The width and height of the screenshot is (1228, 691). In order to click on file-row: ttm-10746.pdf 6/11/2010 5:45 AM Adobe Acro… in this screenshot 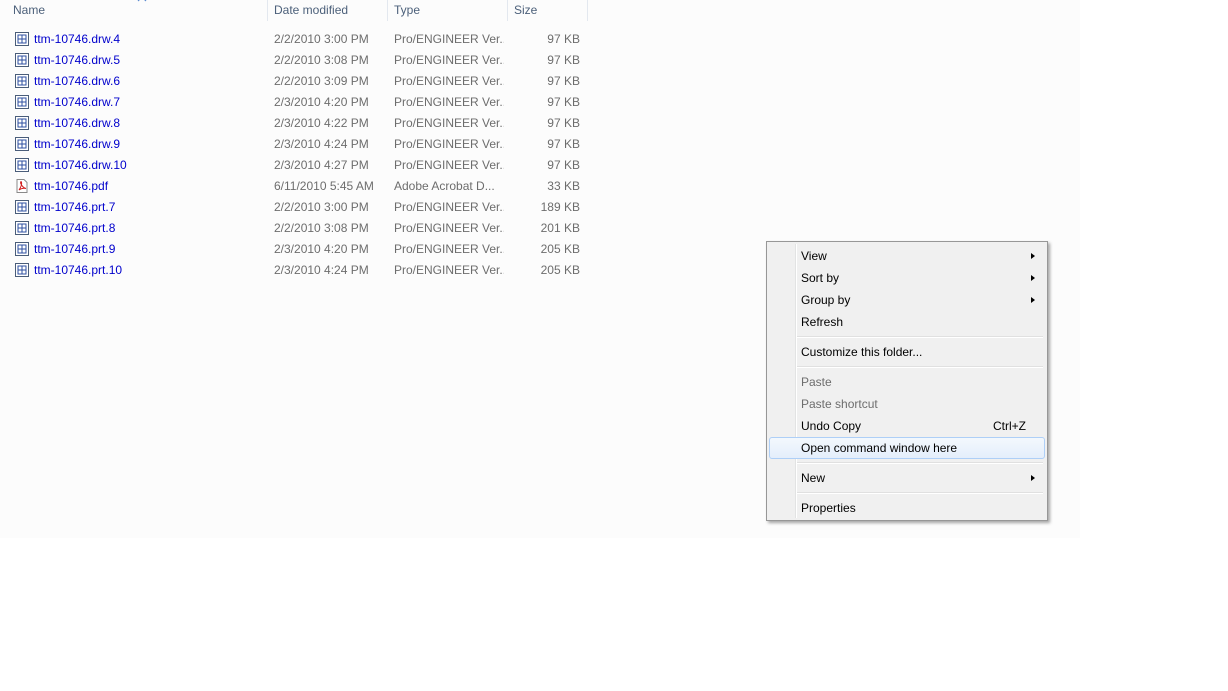, I will do `click(294, 186)`.